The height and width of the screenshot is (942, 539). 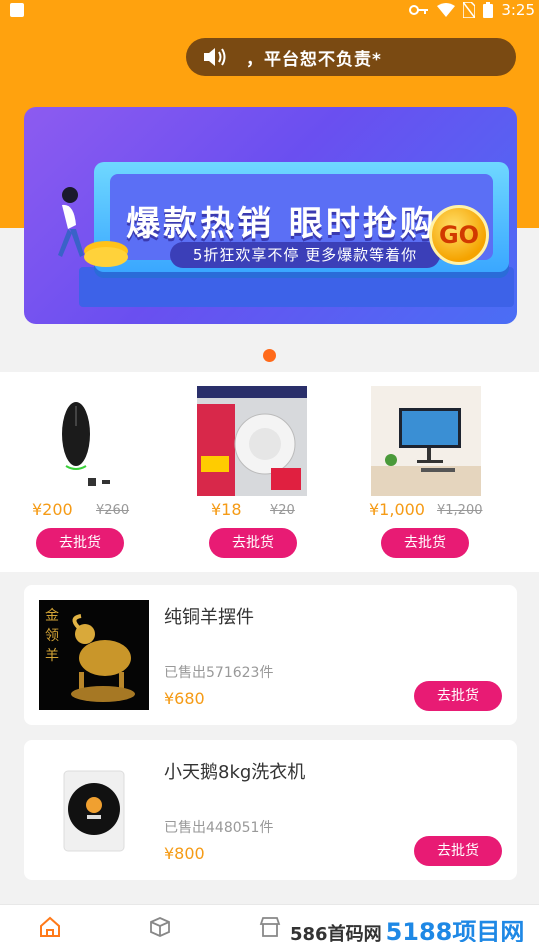 I want to click on svg-text: 金, so click(x=52, y=616).